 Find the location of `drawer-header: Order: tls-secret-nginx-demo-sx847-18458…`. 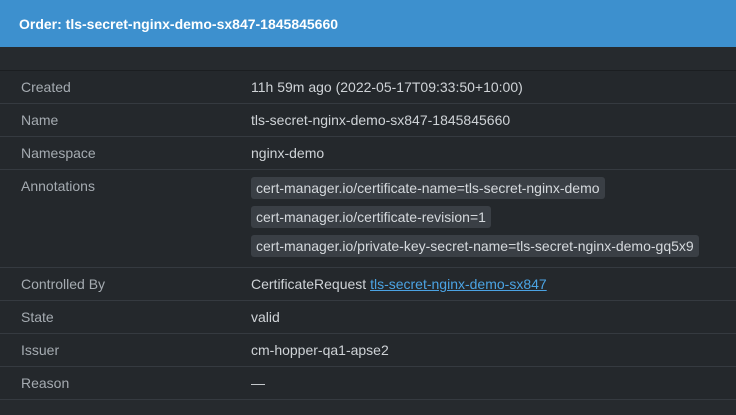

drawer-header: Order: tls-secret-nginx-demo-sx847-18458… is located at coordinates (368, 23).